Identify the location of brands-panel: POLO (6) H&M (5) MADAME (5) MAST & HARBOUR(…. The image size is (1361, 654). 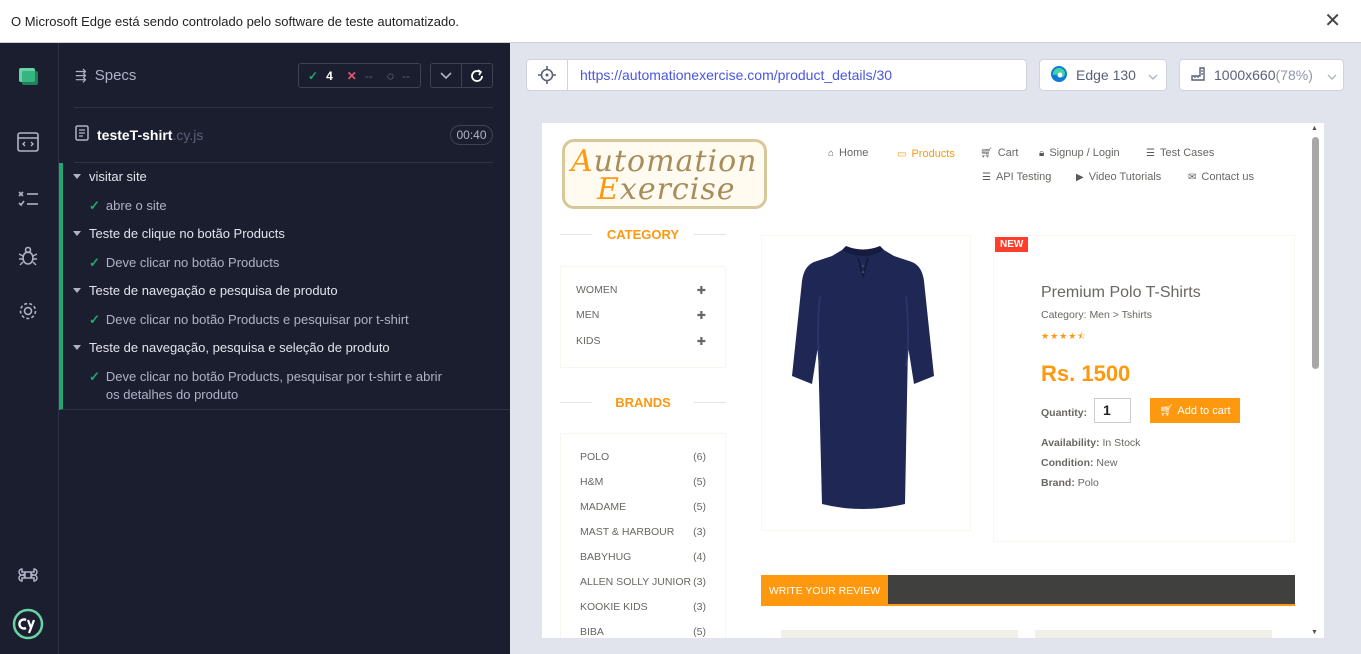
(643, 535).